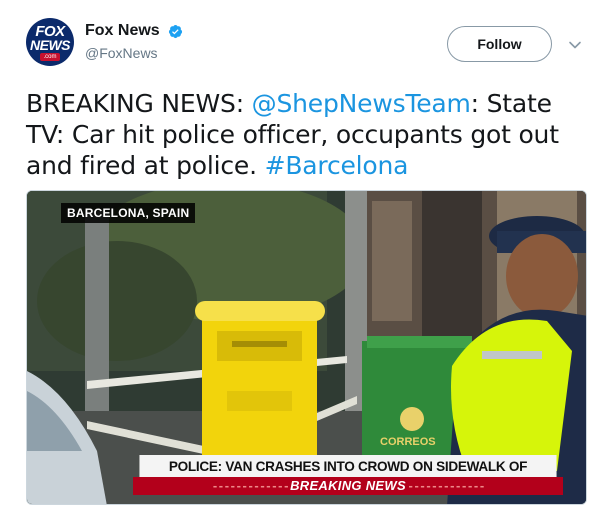  What do you see at coordinates (50, 57) in the screenshot?
I see `avatar-logo-com: .com` at bounding box center [50, 57].